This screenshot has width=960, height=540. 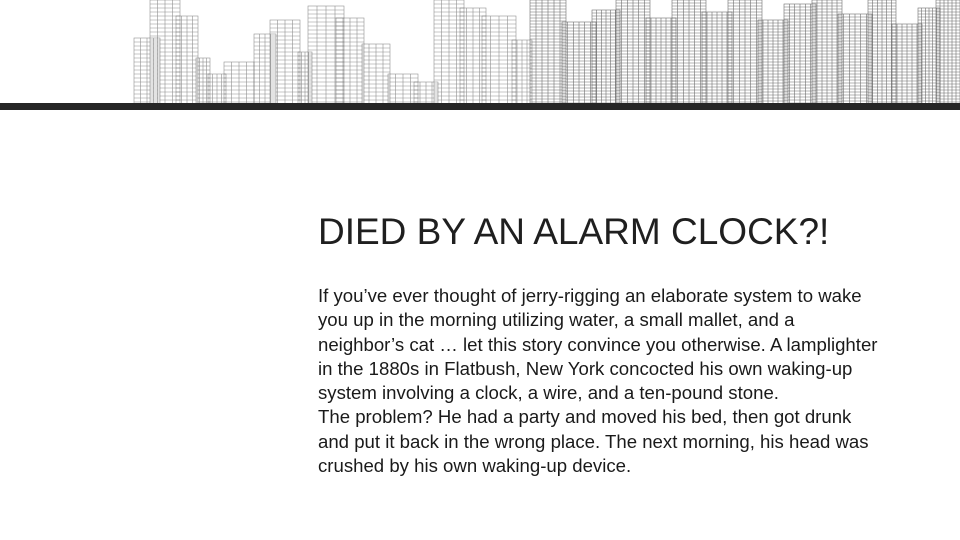 What do you see at coordinates (574, 231) in the screenshot?
I see `slide-title: DIED BY AN ALARM CLOCK?!` at bounding box center [574, 231].